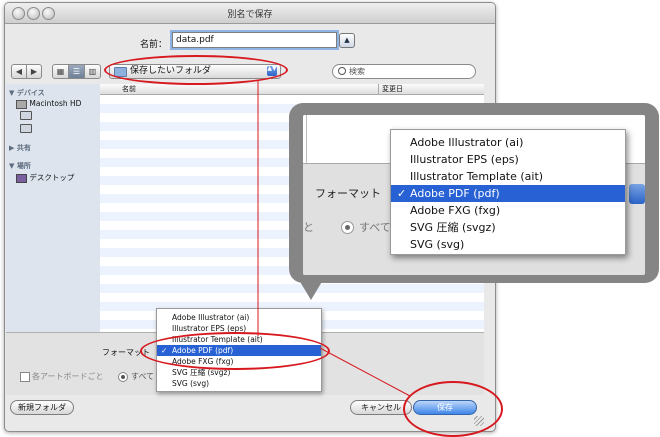 This screenshot has width=660, height=437. What do you see at coordinates (365, 372) in the screenshot?
I see `annotation-line` at bounding box center [365, 372].